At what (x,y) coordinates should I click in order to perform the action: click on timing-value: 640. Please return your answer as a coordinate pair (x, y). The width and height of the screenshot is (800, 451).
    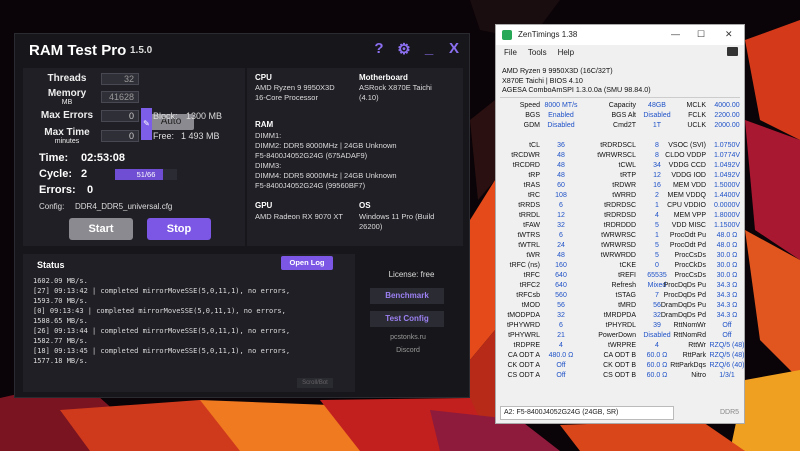
    Looking at the image, I should click on (561, 275).